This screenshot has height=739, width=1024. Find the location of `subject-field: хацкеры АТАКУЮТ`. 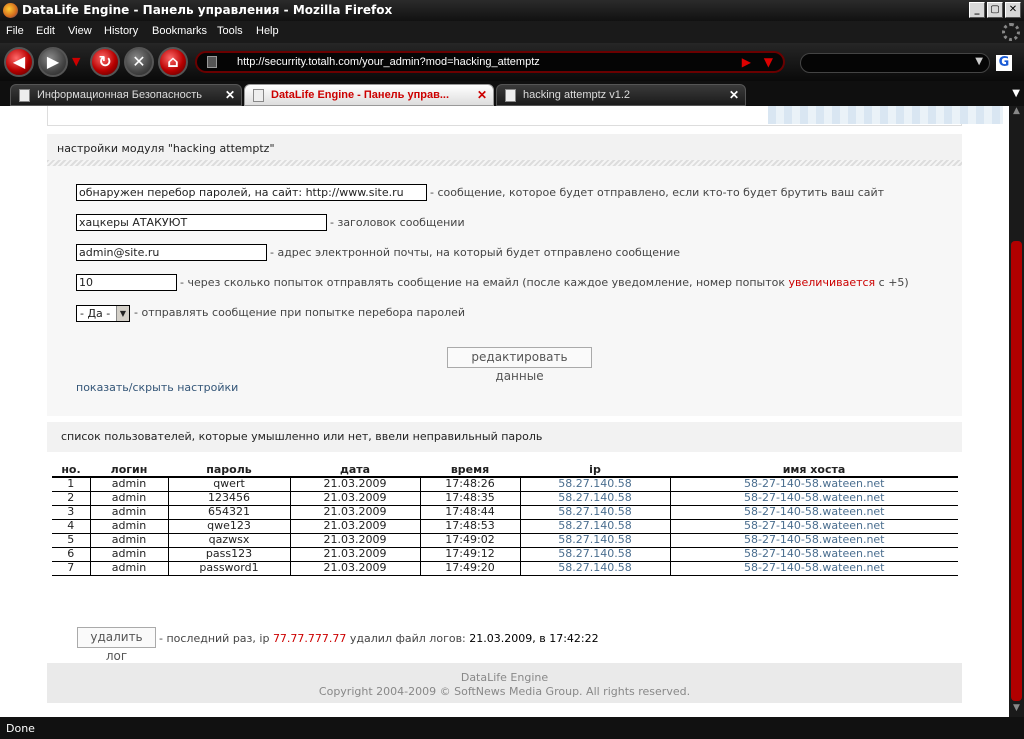

subject-field: хацкеры АТАКУЮТ is located at coordinates (201, 222).